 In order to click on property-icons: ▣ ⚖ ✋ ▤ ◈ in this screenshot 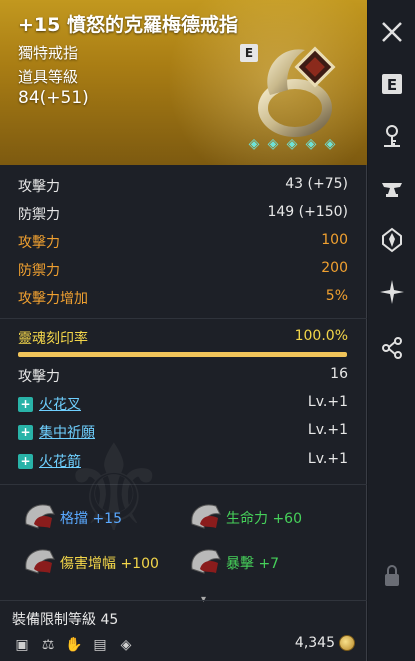, I will do `click(74, 645)`.